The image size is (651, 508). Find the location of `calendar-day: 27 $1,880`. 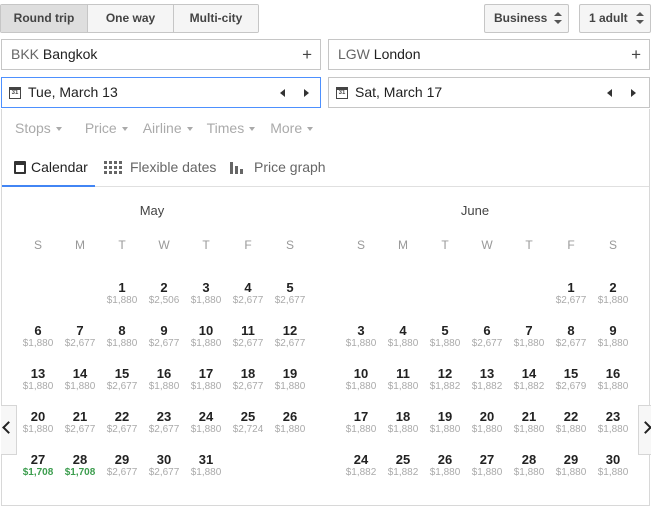

calendar-day: 27 $1,880 is located at coordinates (487, 466).